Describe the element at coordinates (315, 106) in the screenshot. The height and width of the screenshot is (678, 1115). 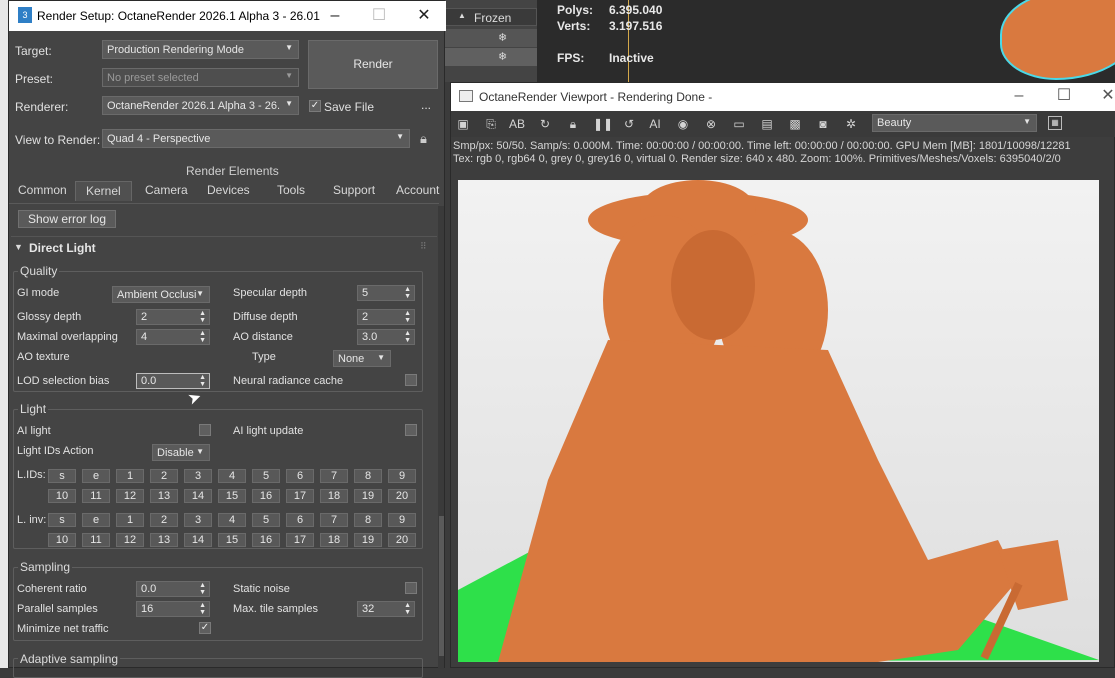
I see `save-file-checkbox: ✓` at that location.